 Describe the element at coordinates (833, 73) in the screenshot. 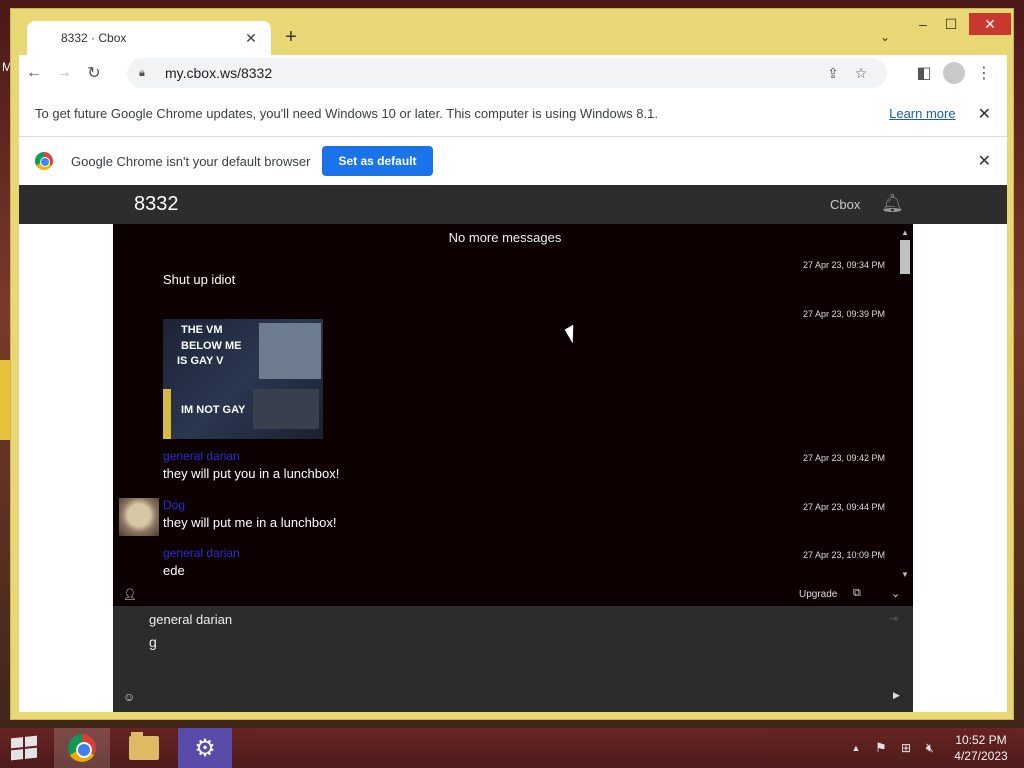

I see `share-icon: ⇪` at that location.